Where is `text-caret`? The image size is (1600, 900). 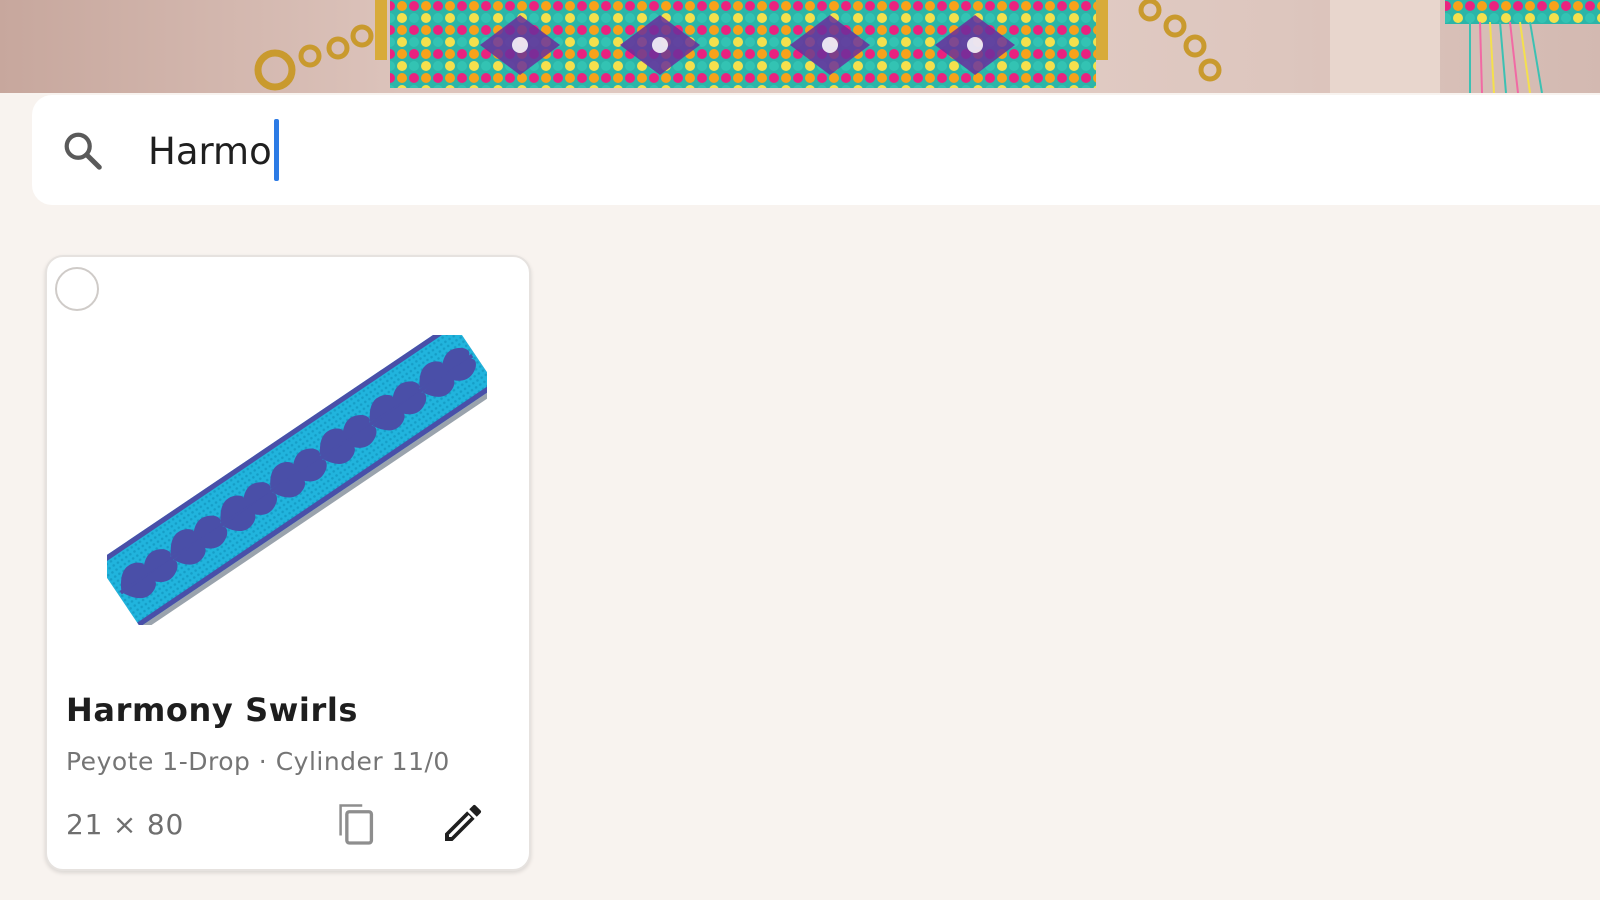
text-caret is located at coordinates (276, 150).